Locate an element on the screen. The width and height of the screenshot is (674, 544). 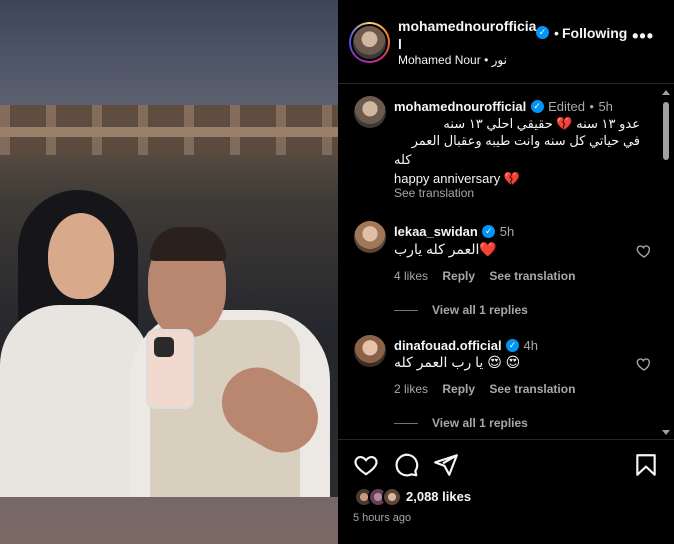
photo-woman-face is located at coordinates (81, 256).